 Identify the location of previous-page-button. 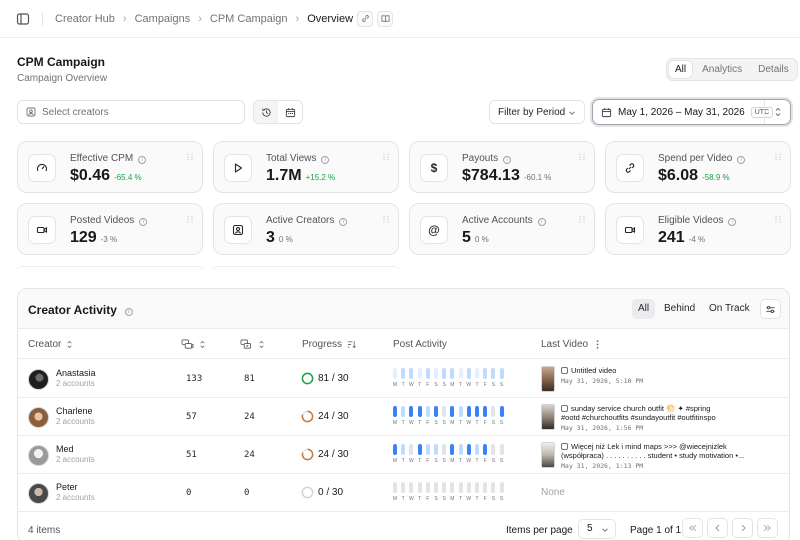
(717, 528).